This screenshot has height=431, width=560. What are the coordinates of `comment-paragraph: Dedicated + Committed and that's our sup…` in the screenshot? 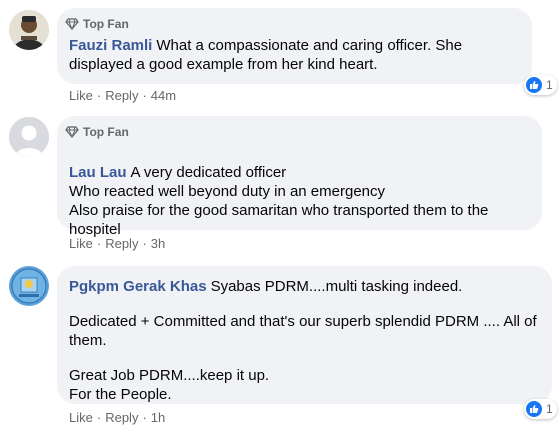 It's located at (303, 331).